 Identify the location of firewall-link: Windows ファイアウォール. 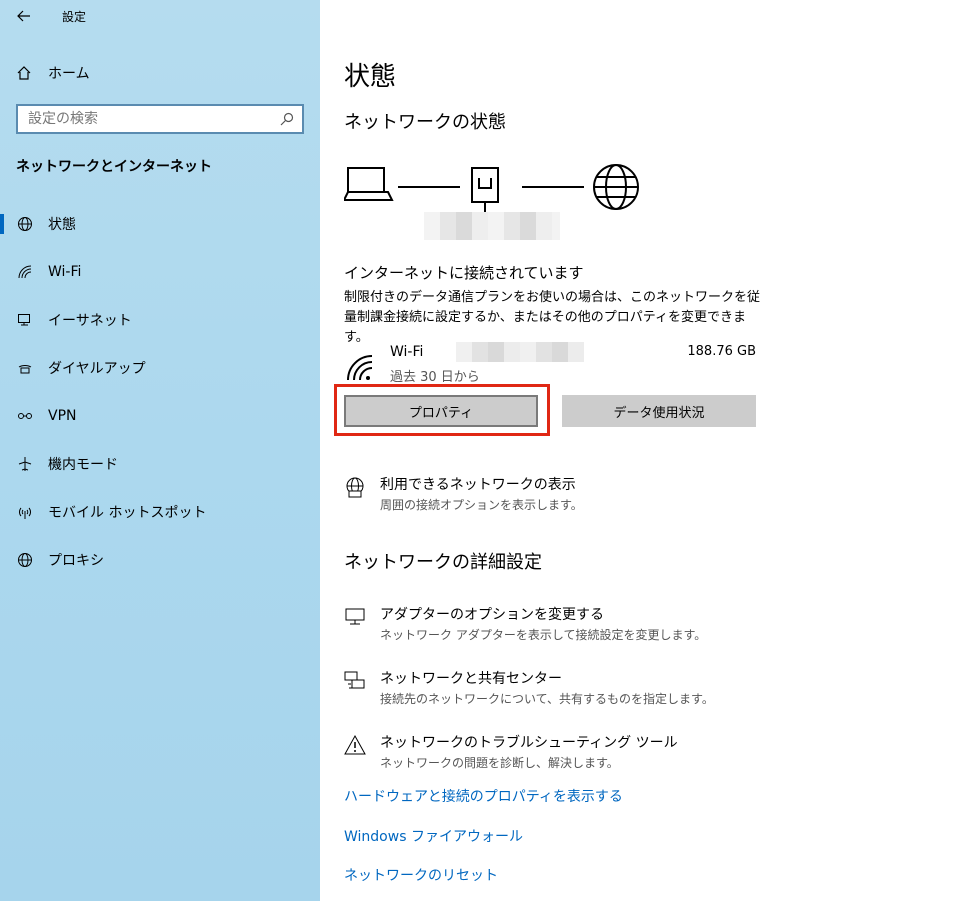
(433, 836).